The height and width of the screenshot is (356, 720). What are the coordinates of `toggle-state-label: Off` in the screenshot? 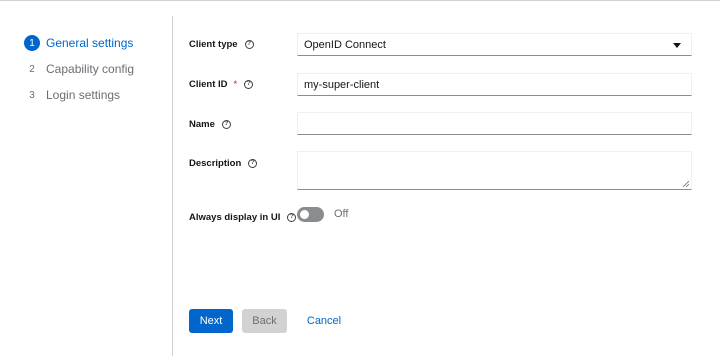 It's located at (341, 214).